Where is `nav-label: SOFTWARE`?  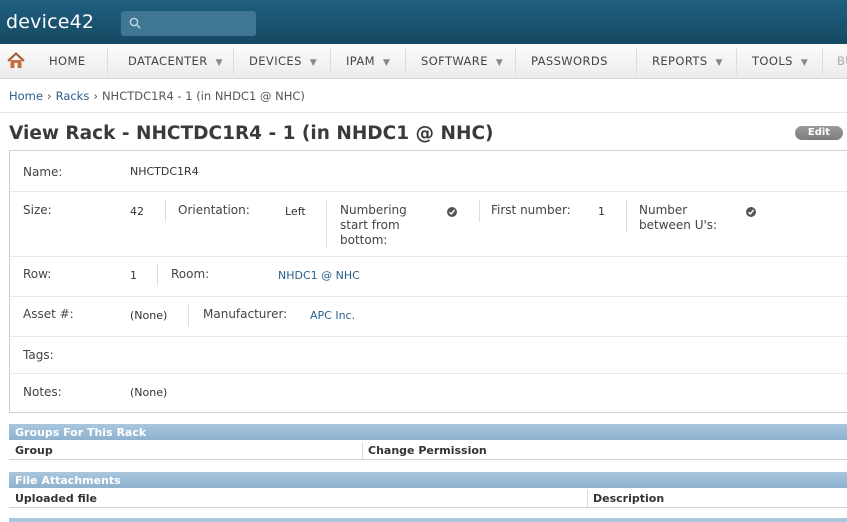 nav-label: SOFTWARE is located at coordinates (454, 61).